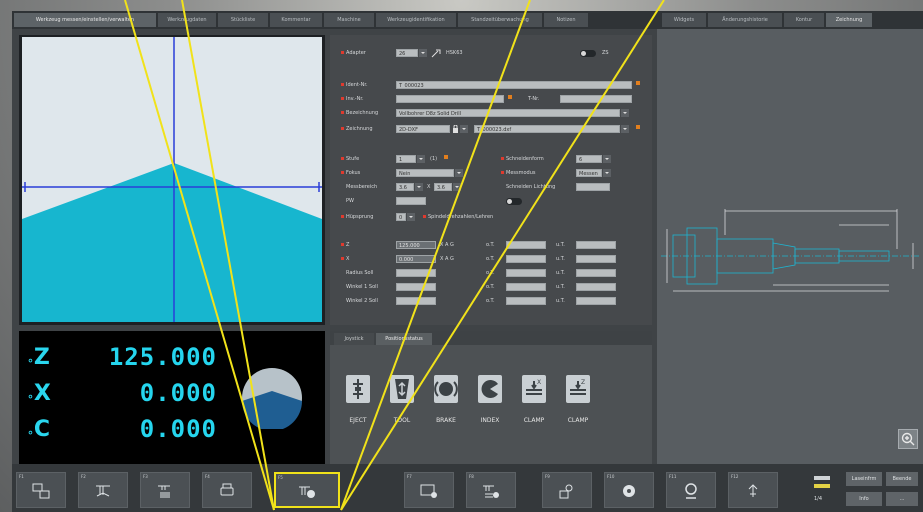 Image resolution: width=923 pixels, height=512 pixels. I want to click on f10-button: F10, so click(629, 490).